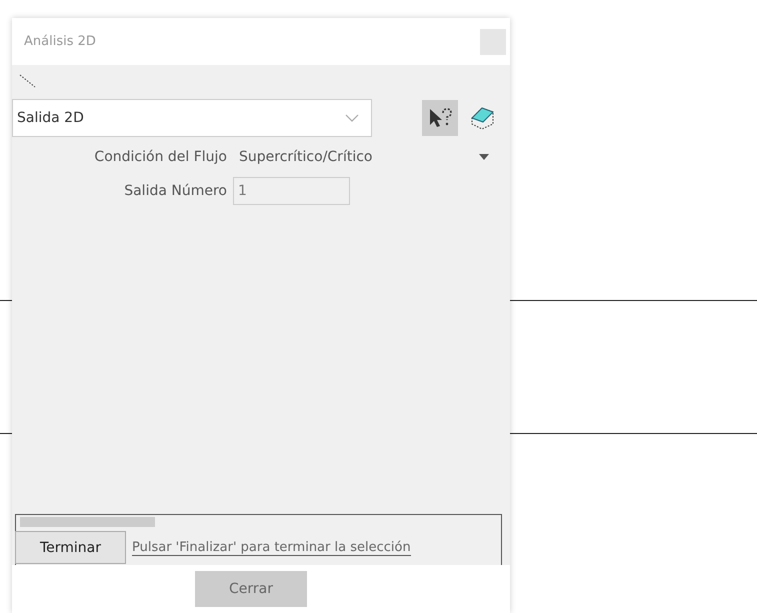 Image resolution: width=757 pixels, height=613 pixels. Describe the element at coordinates (361, 157) in the screenshot. I see `flow-condition-dropdown: Supercrítico/Crítico` at that location.